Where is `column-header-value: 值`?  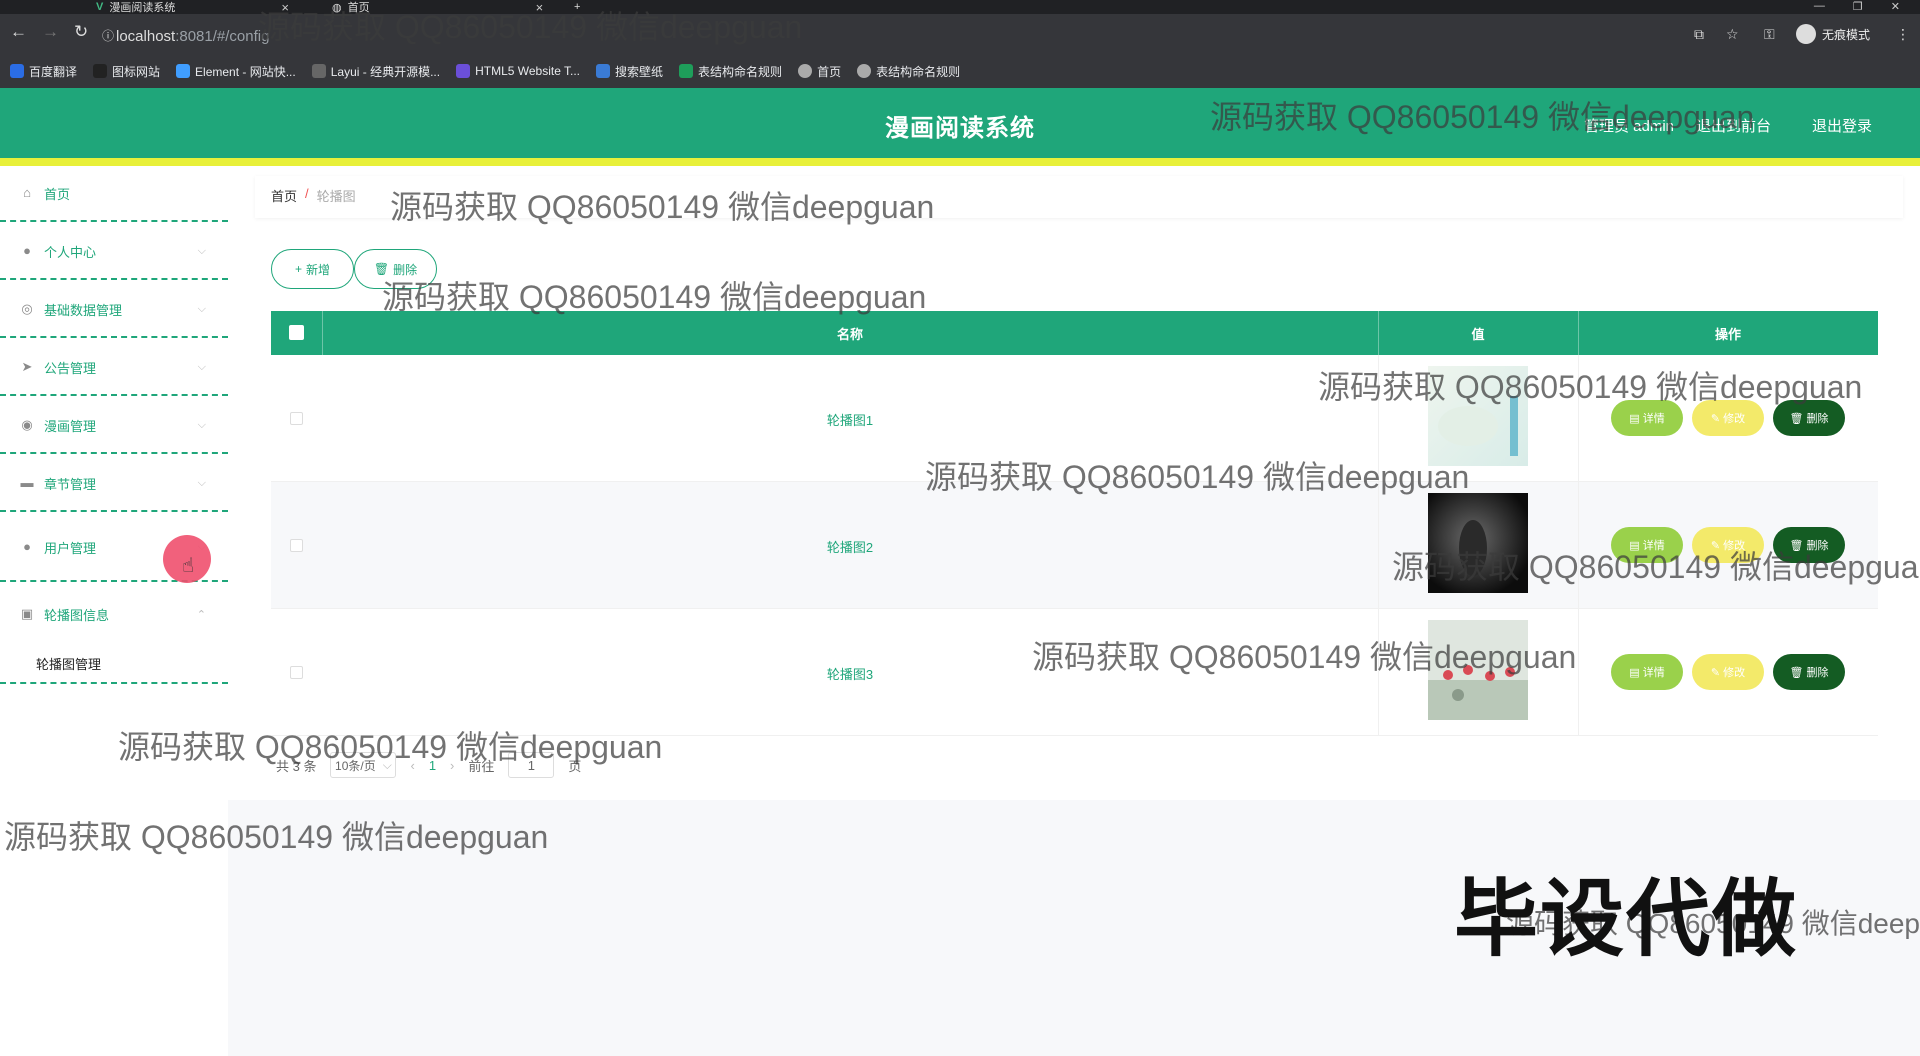
column-header-value: 值 is located at coordinates (1478, 334).